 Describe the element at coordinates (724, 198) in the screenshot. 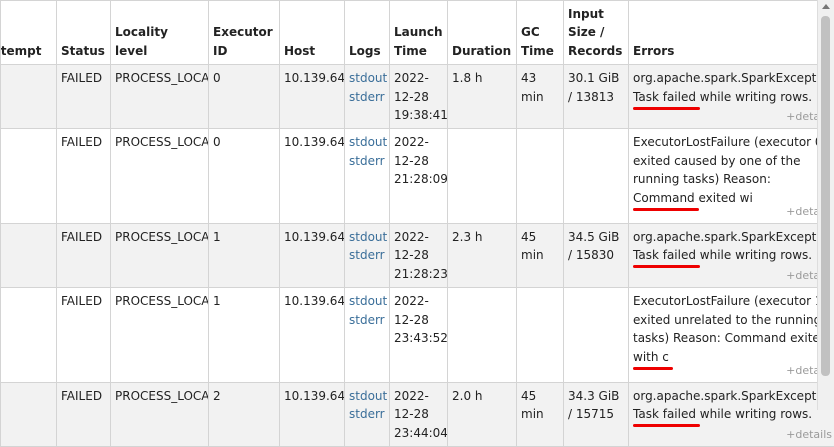

I see `error-text-part: exited wi` at that location.